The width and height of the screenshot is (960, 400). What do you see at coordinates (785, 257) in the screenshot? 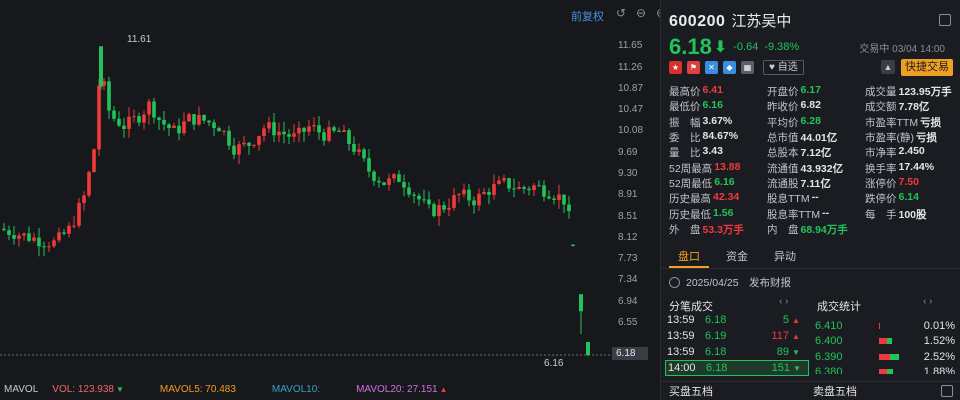
I see `tab-yidong: 异动` at bounding box center [785, 257].